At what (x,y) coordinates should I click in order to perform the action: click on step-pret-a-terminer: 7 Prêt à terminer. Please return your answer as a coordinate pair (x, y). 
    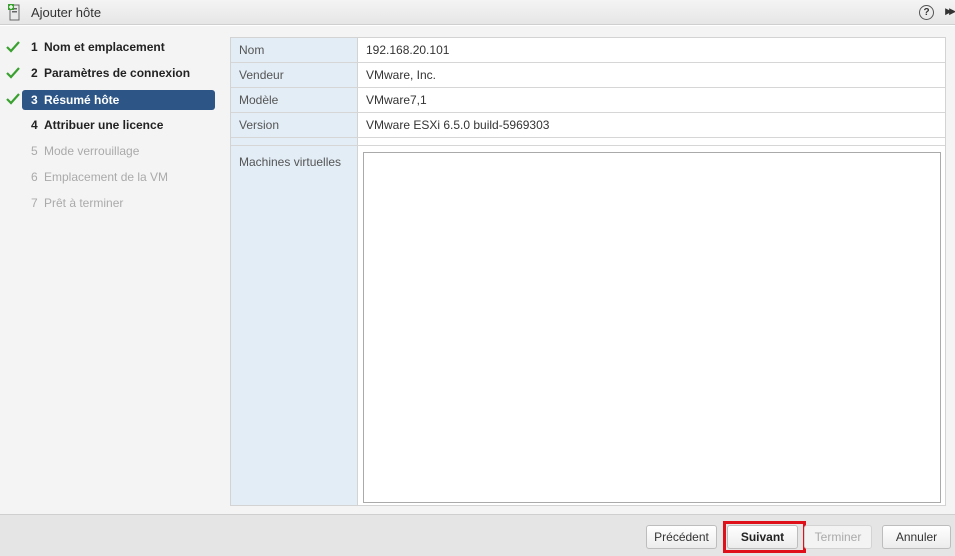
    Looking at the image, I should click on (77, 203).